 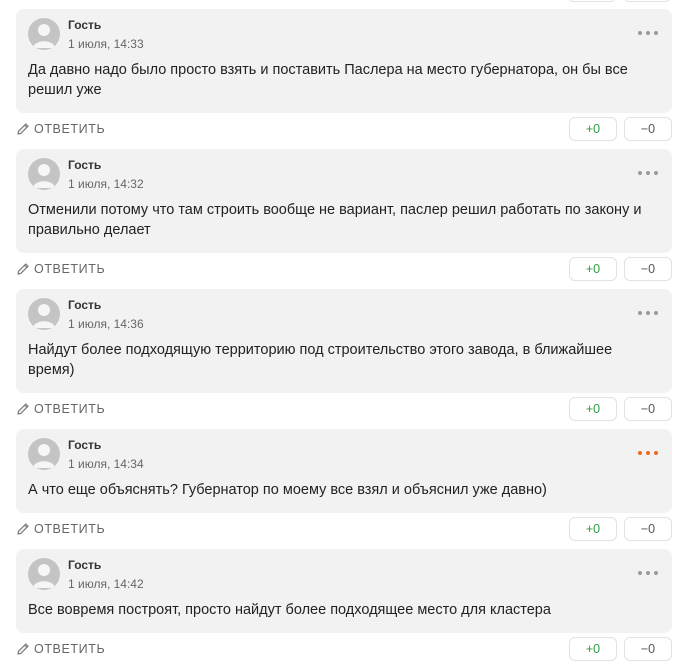 What do you see at coordinates (106, 184) in the screenshot?
I see `comment-date: 1 июля, 14:32` at bounding box center [106, 184].